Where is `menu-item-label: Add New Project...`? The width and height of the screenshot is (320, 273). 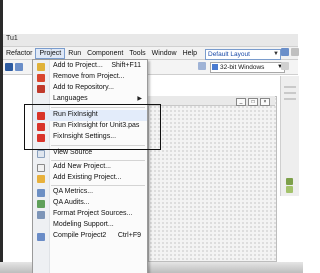
menu-item-label: Add New Project... is located at coordinates (82, 166).